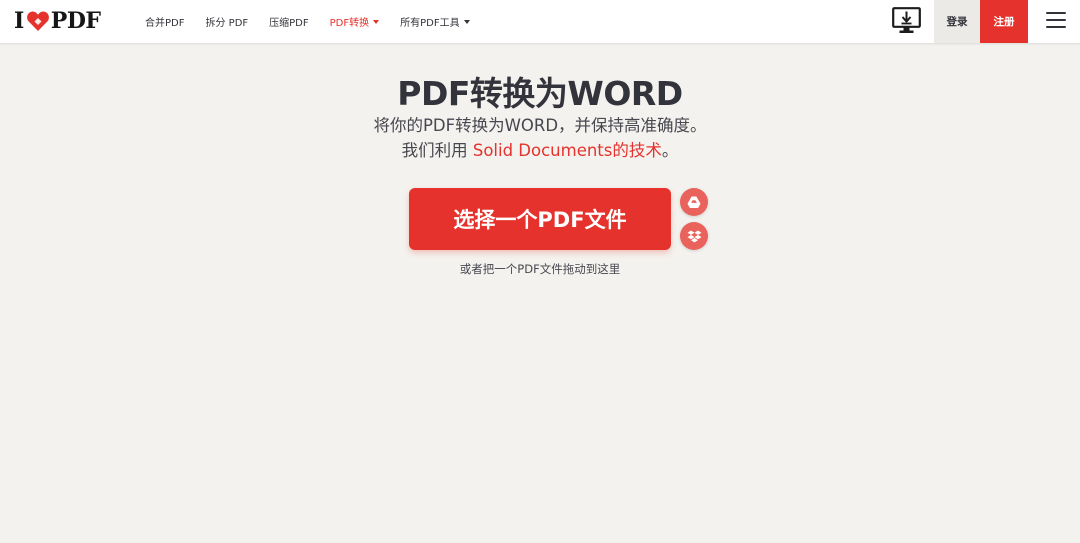 The width and height of the screenshot is (1080, 543). Describe the element at coordinates (75, 21) in the screenshot. I see `logo-text-pdf: PDF` at that location.